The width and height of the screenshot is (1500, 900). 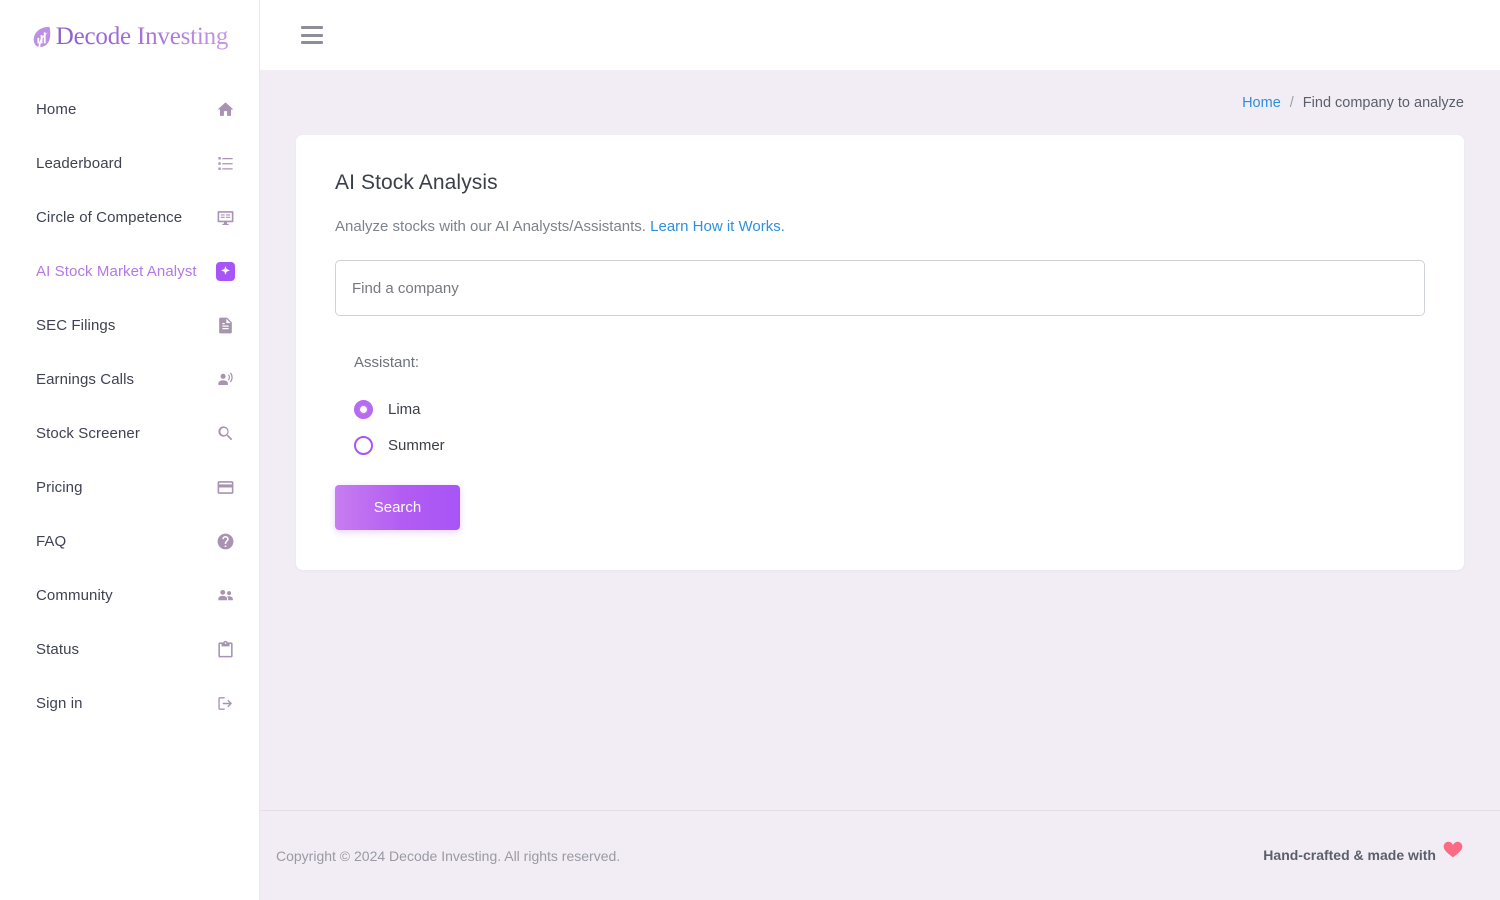 I want to click on sidebar-item-label: AI Stock Market Analyst, so click(x=116, y=271).